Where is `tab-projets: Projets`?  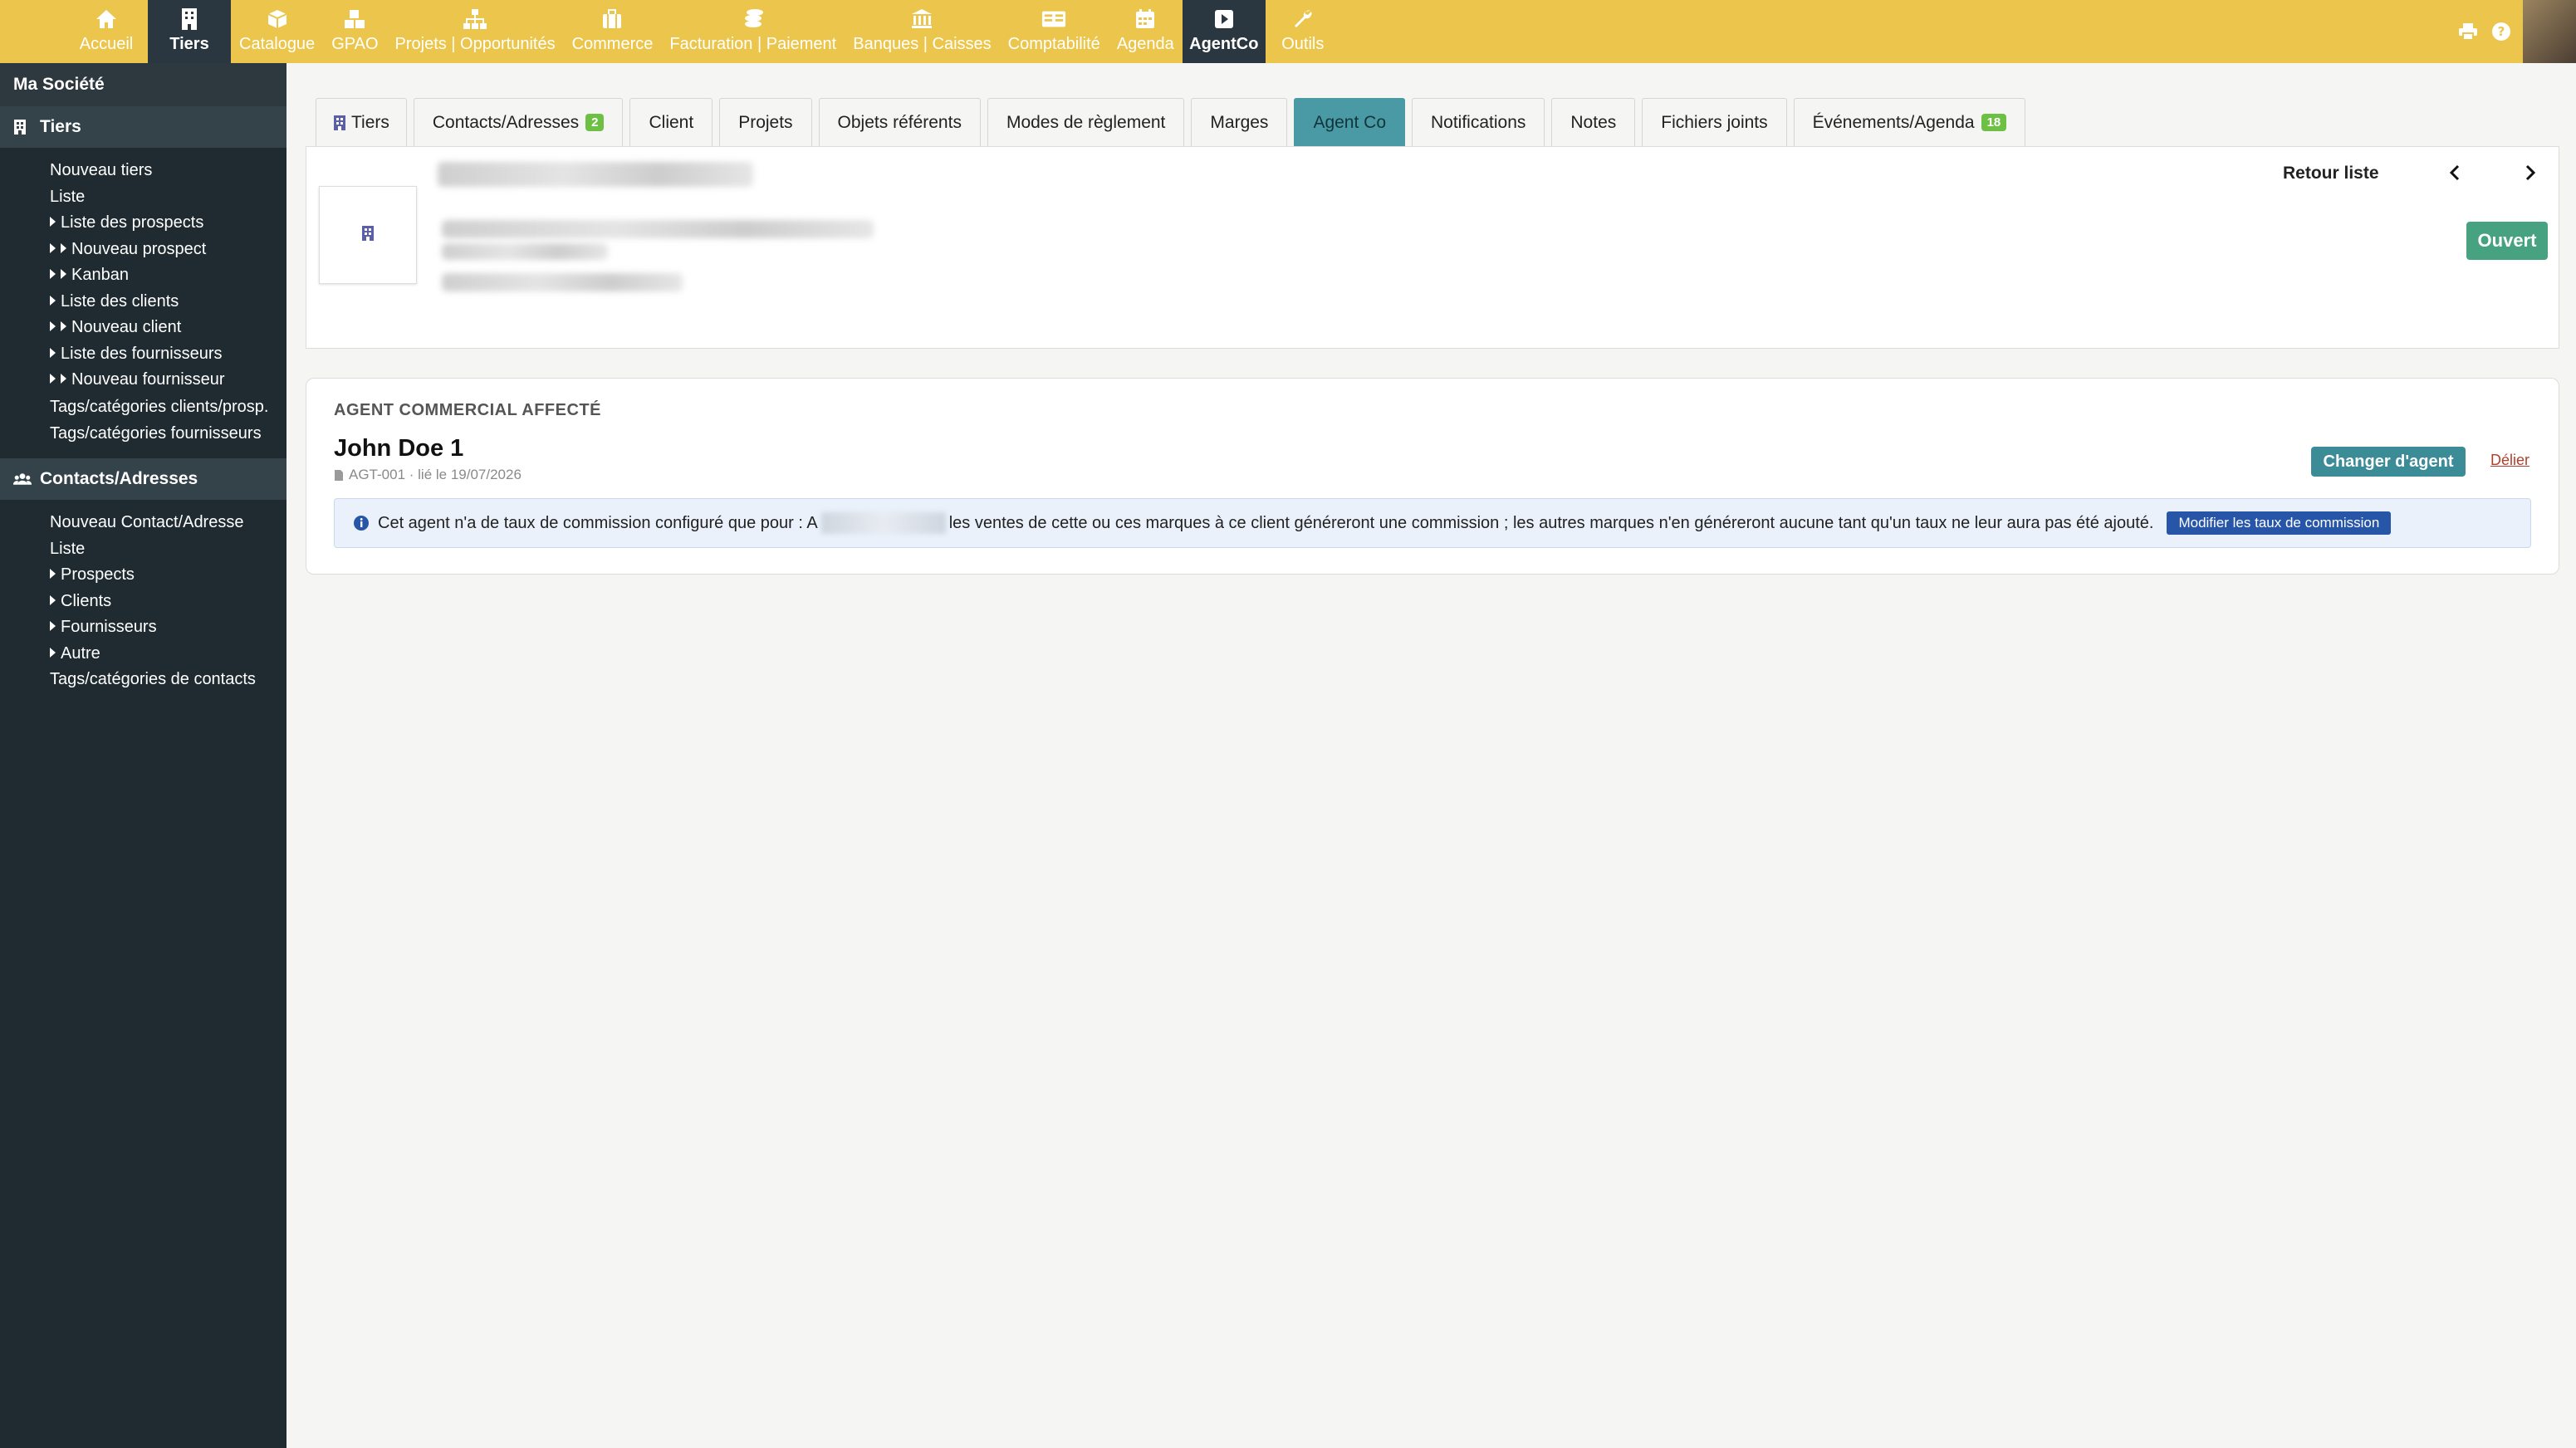
tab-projets: Projets is located at coordinates (765, 122).